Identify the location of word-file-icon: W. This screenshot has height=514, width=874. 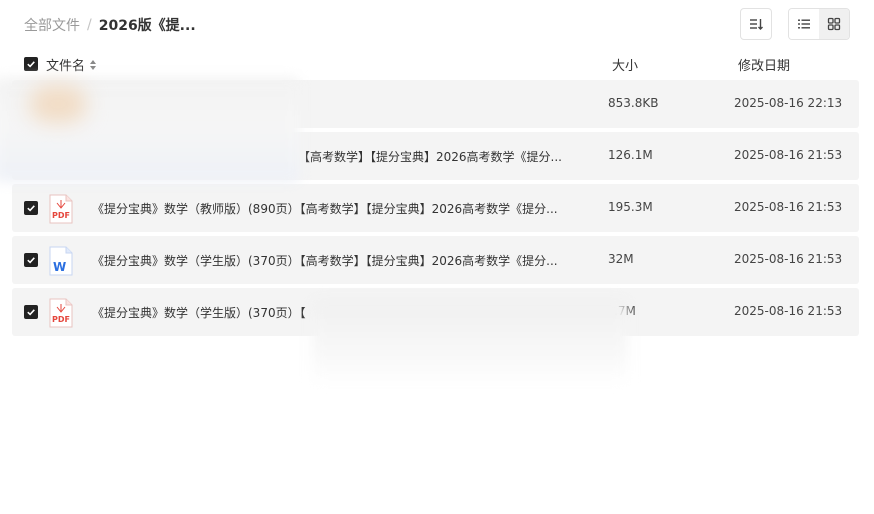
(61, 261).